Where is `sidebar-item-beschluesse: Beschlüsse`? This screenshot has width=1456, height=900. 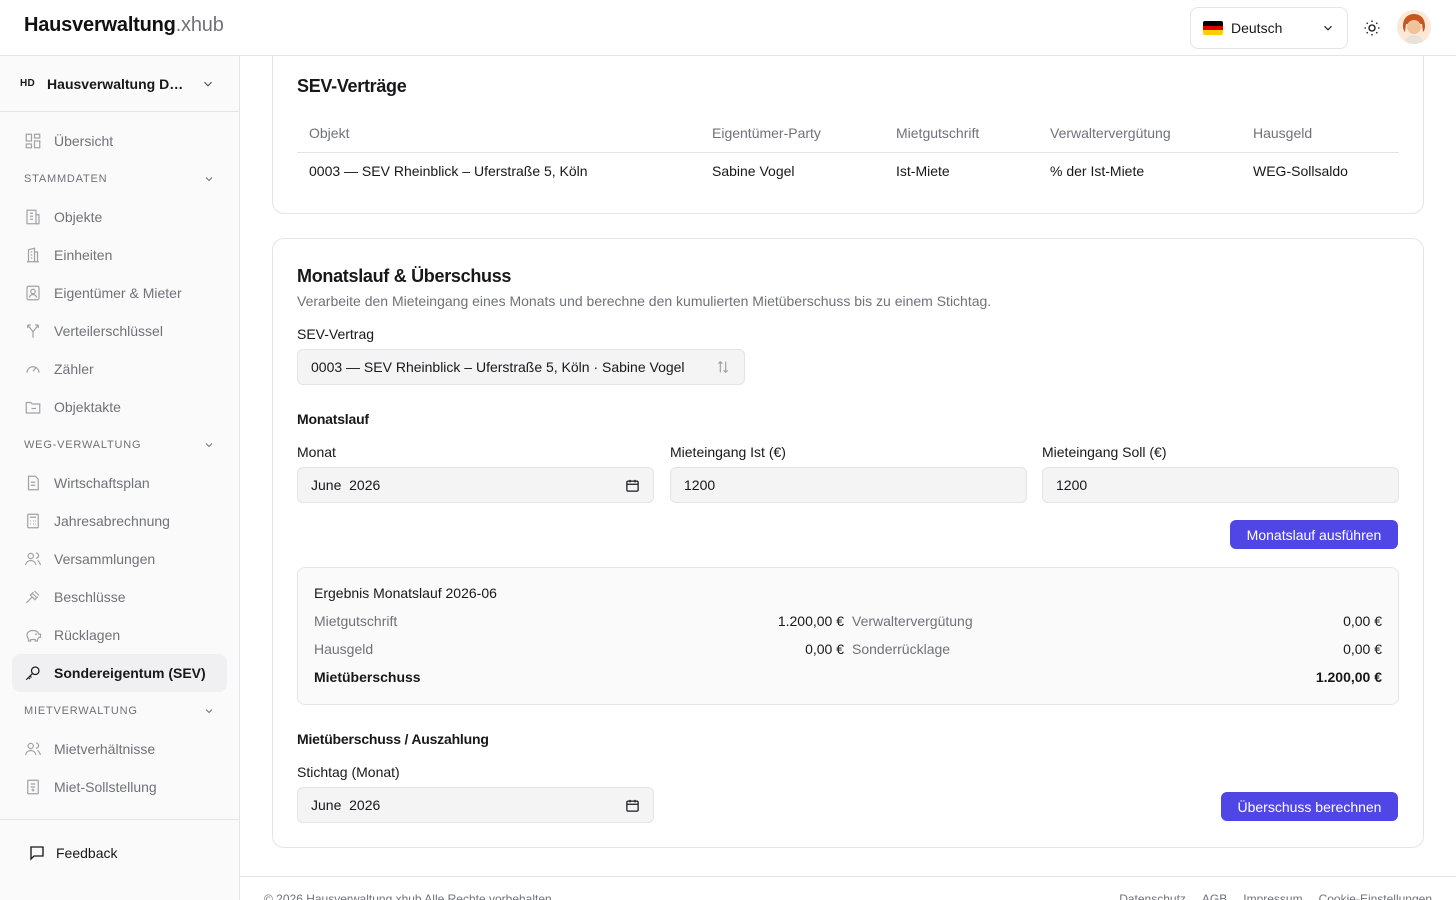 sidebar-item-beschluesse: Beschlüsse is located at coordinates (119, 597).